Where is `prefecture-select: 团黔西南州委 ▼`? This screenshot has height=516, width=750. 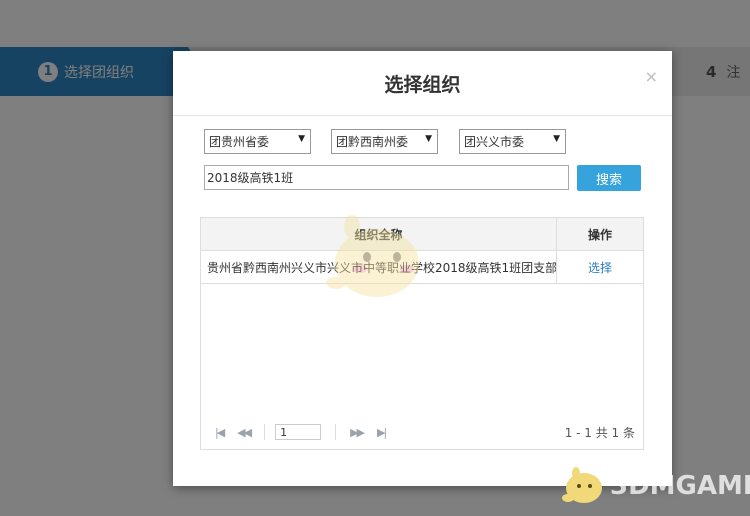 prefecture-select: 团黔西南州委 ▼ is located at coordinates (384, 141).